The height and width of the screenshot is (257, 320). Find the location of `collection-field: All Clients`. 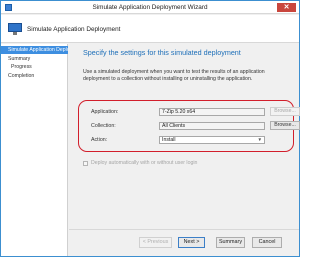

collection-field: All Clients is located at coordinates (212, 126).